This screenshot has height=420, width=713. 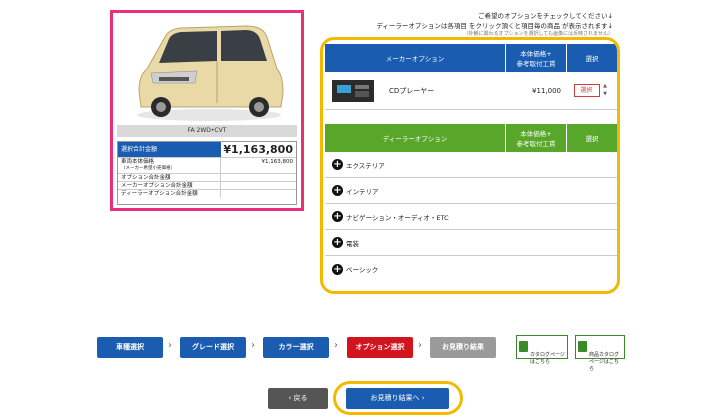 What do you see at coordinates (352, 243) in the screenshot?
I see `dealer-category-label: 電装` at bounding box center [352, 243].